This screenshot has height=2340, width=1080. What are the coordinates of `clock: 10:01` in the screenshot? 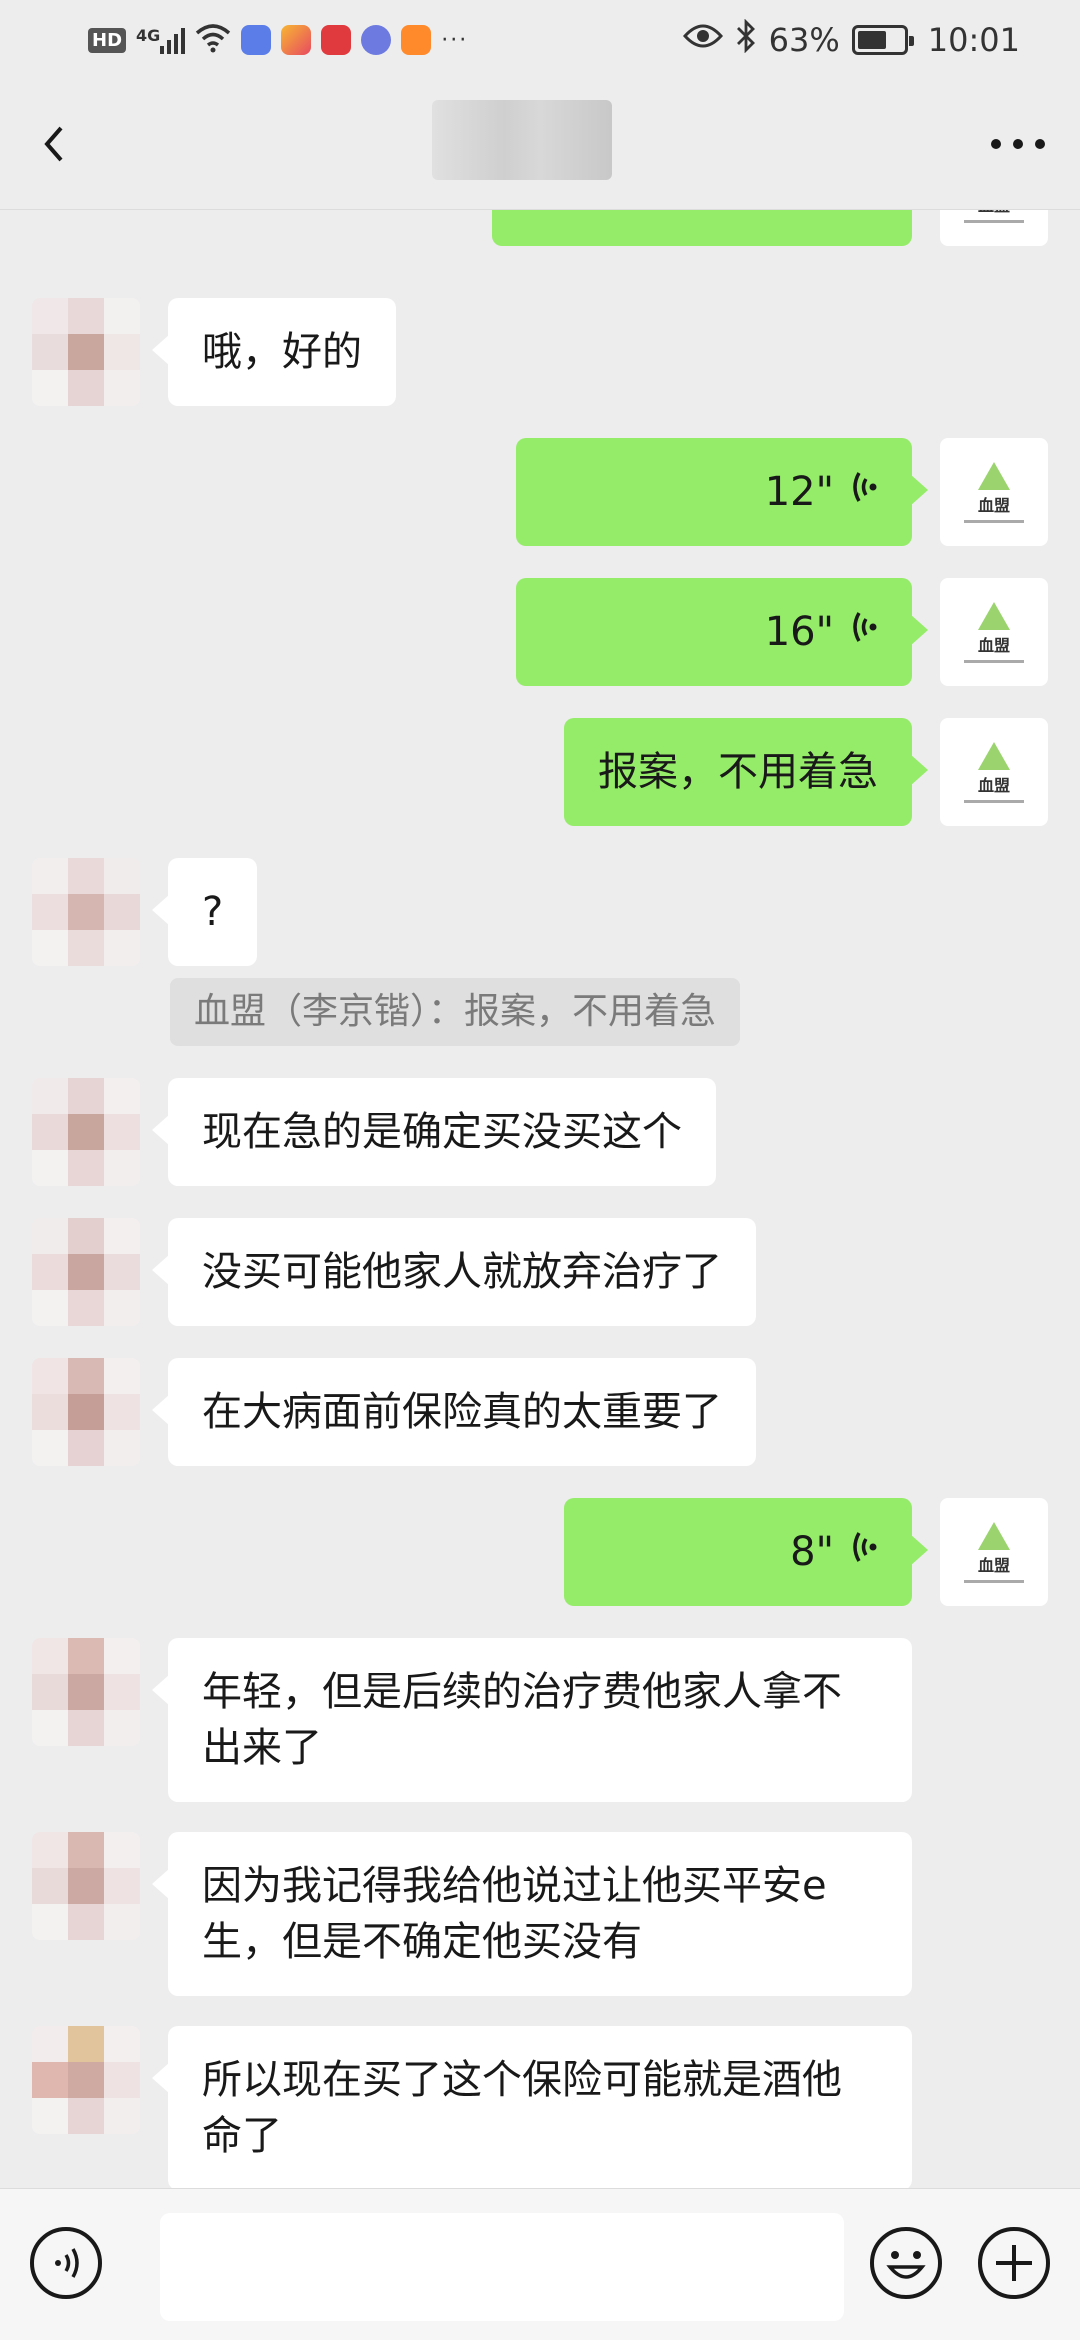 It's located at (973, 40).